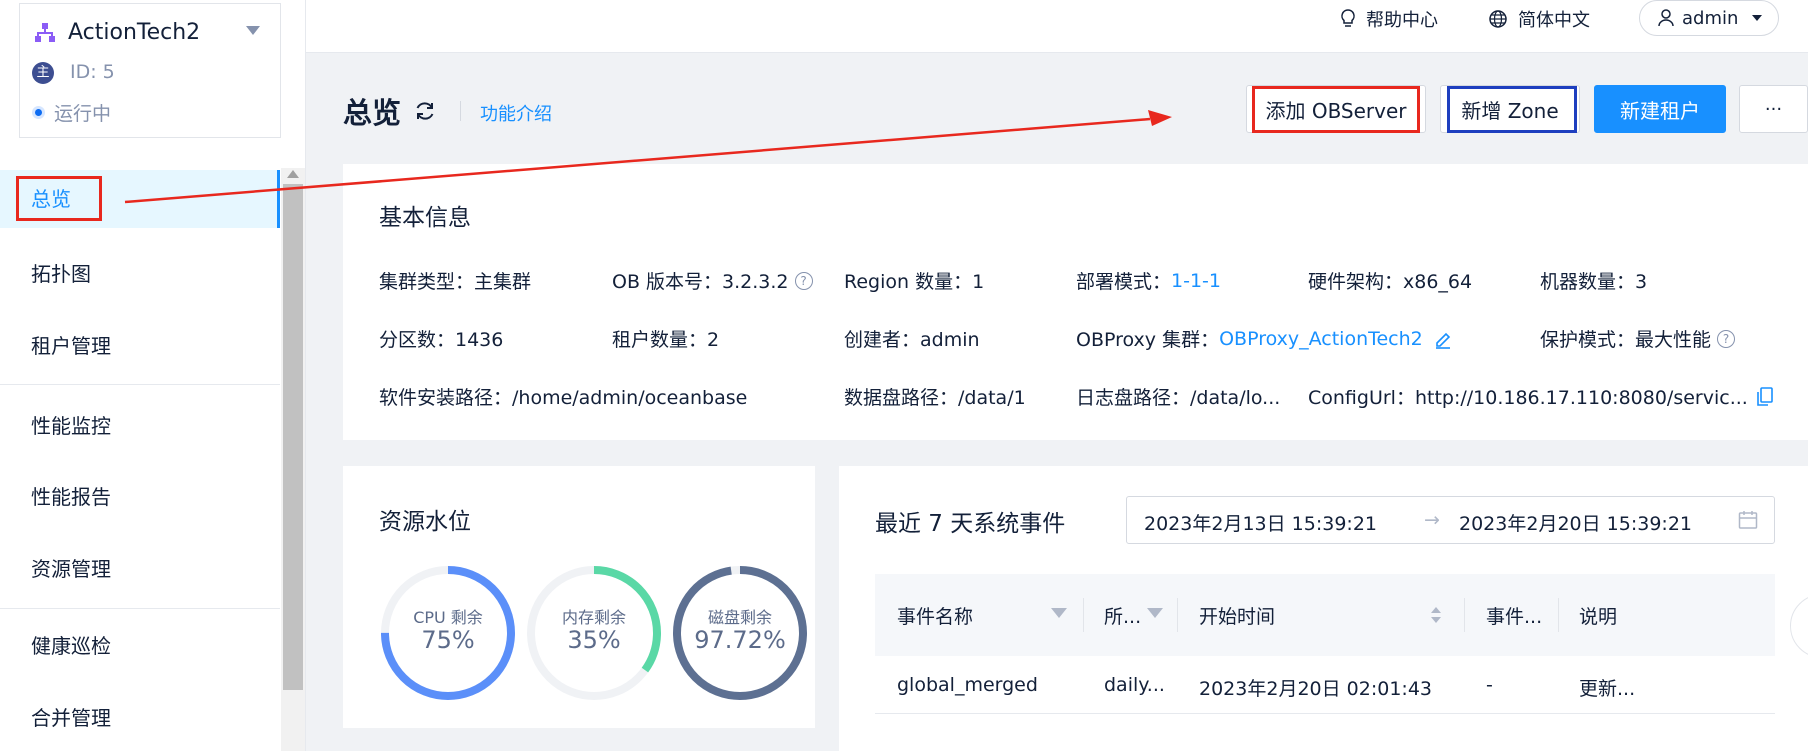  What do you see at coordinates (448, 617) in the screenshot?
I see `cpu-gauge-label: CPU 剩余` at bounding box center [448, 617].